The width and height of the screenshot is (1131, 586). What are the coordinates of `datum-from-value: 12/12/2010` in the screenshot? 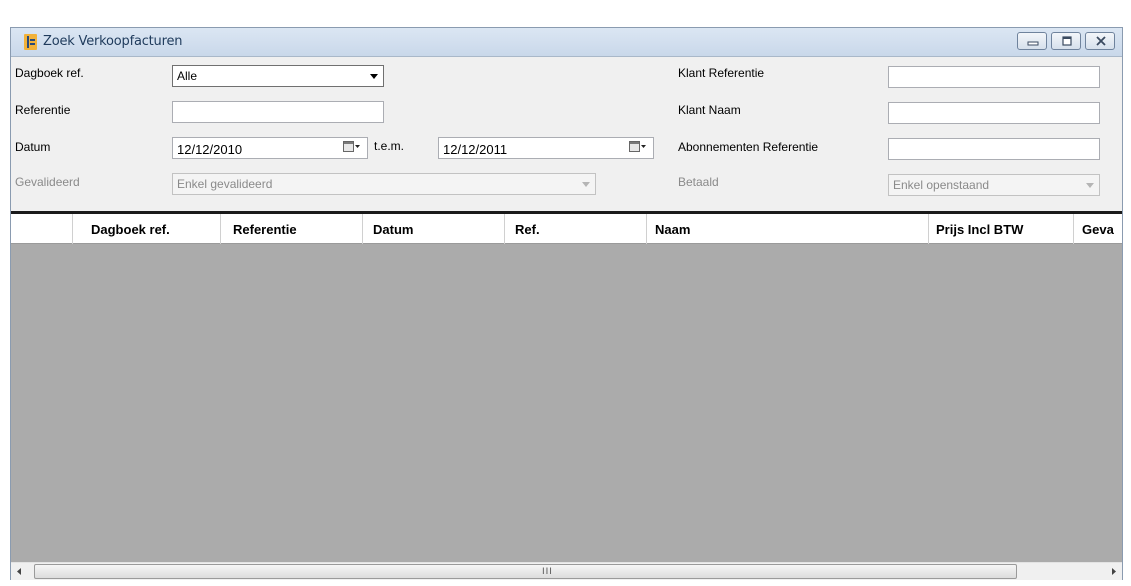 It's located at (210, 149).